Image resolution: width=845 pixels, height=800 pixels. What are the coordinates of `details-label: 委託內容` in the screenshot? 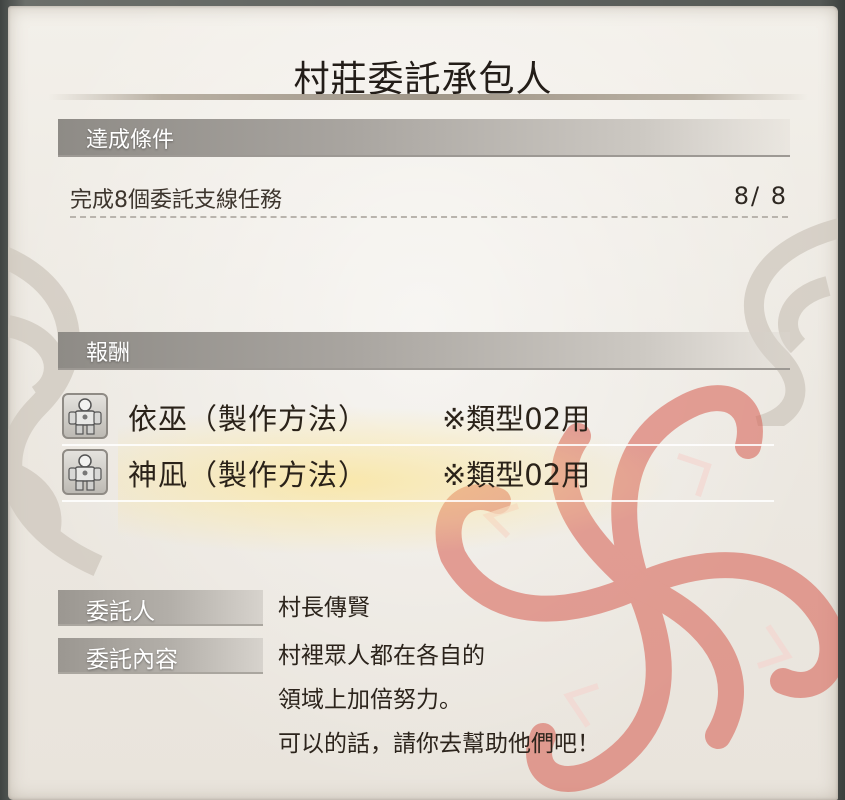 It's located at (132, 660).